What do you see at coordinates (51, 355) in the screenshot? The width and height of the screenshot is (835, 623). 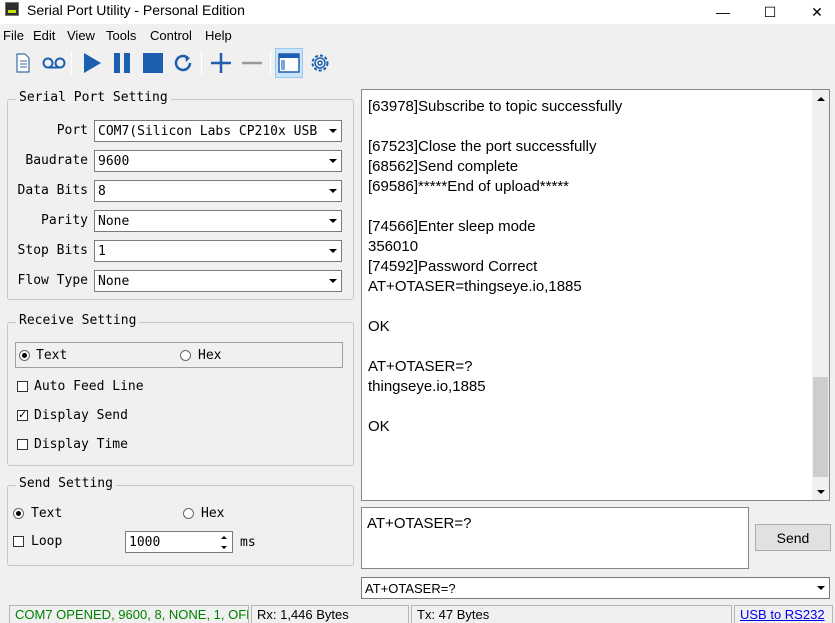 I see `receive-text-label: Text` at bounding box center [51, 355].